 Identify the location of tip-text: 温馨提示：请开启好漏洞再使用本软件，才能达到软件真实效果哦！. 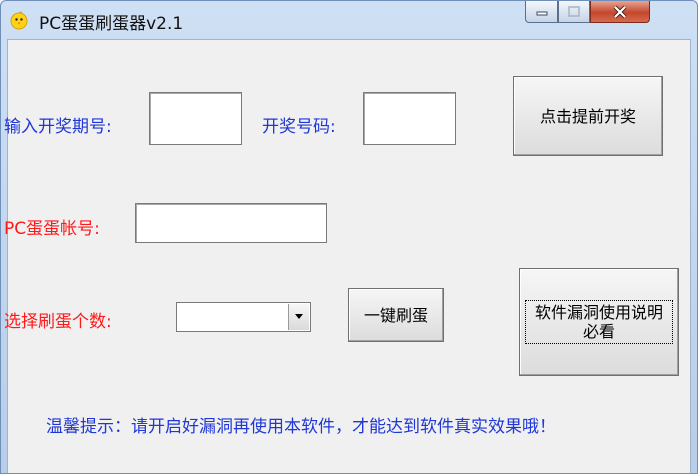
(301, 427).